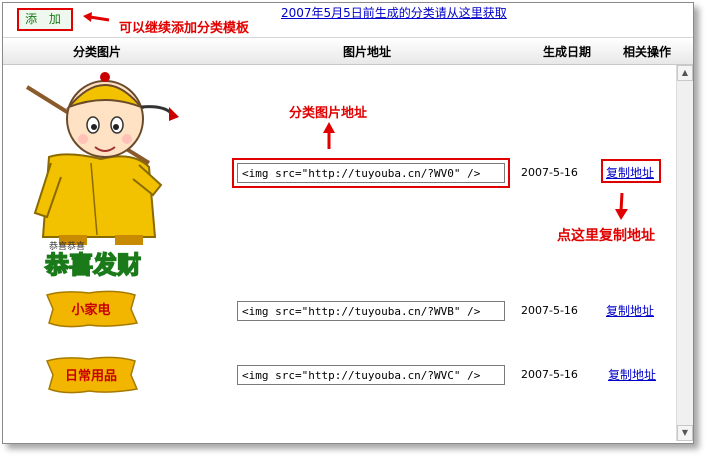  I want to click on table-header: 分类图片 图片地址 生成日期 相关操作, so click(348, 51).